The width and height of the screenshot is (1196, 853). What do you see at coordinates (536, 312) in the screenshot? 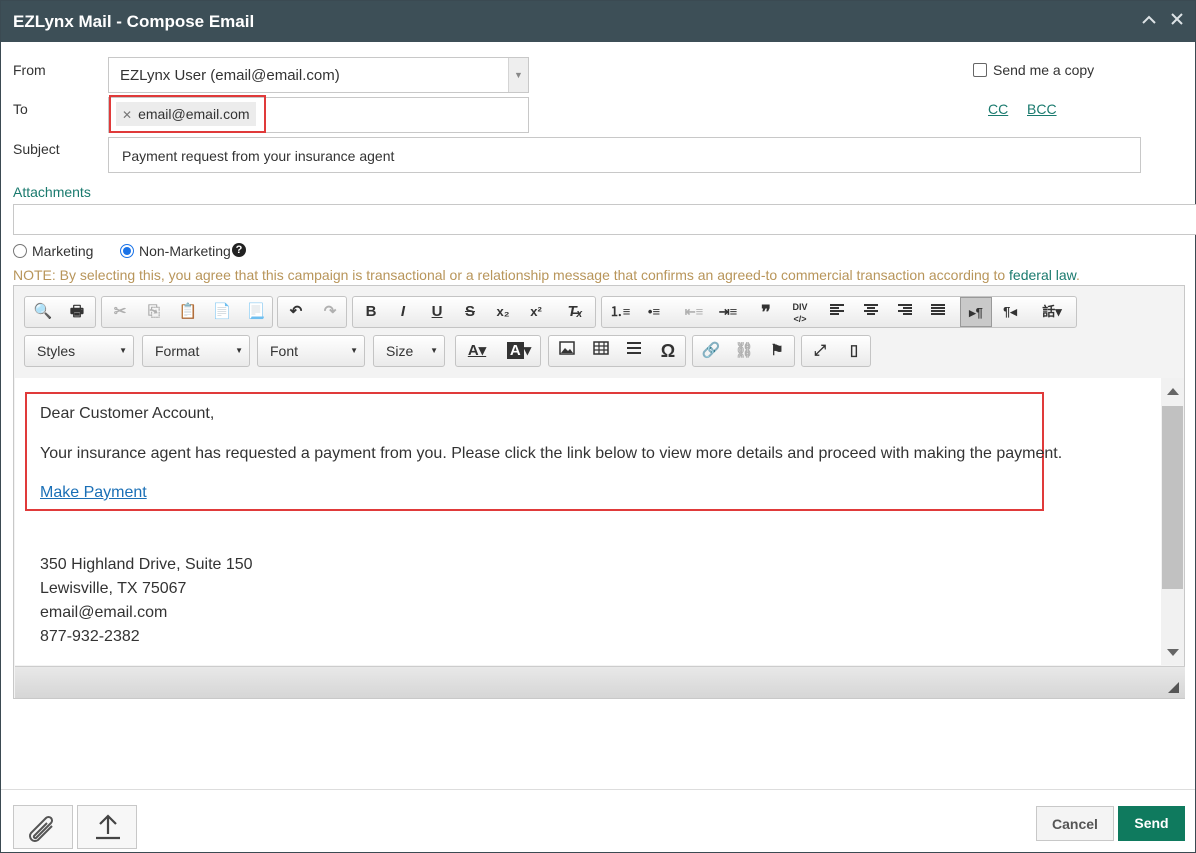
I see `superscript-icon: x²` at bounding box center [536, 312].